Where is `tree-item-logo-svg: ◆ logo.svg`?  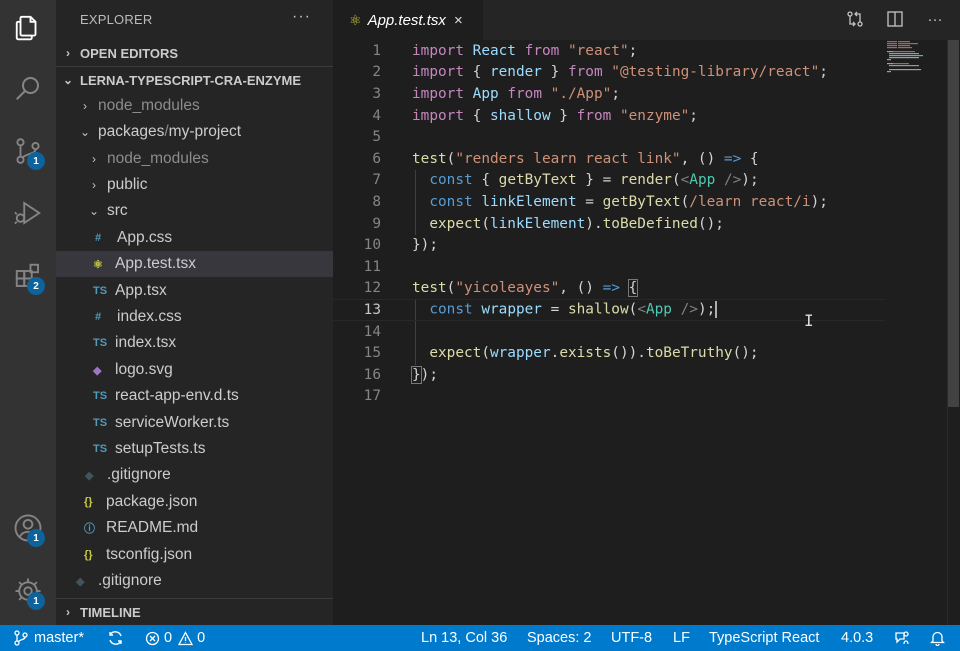 tree-item-logo-svg: ◆ logo.svg is located at coordinates (194, 370).